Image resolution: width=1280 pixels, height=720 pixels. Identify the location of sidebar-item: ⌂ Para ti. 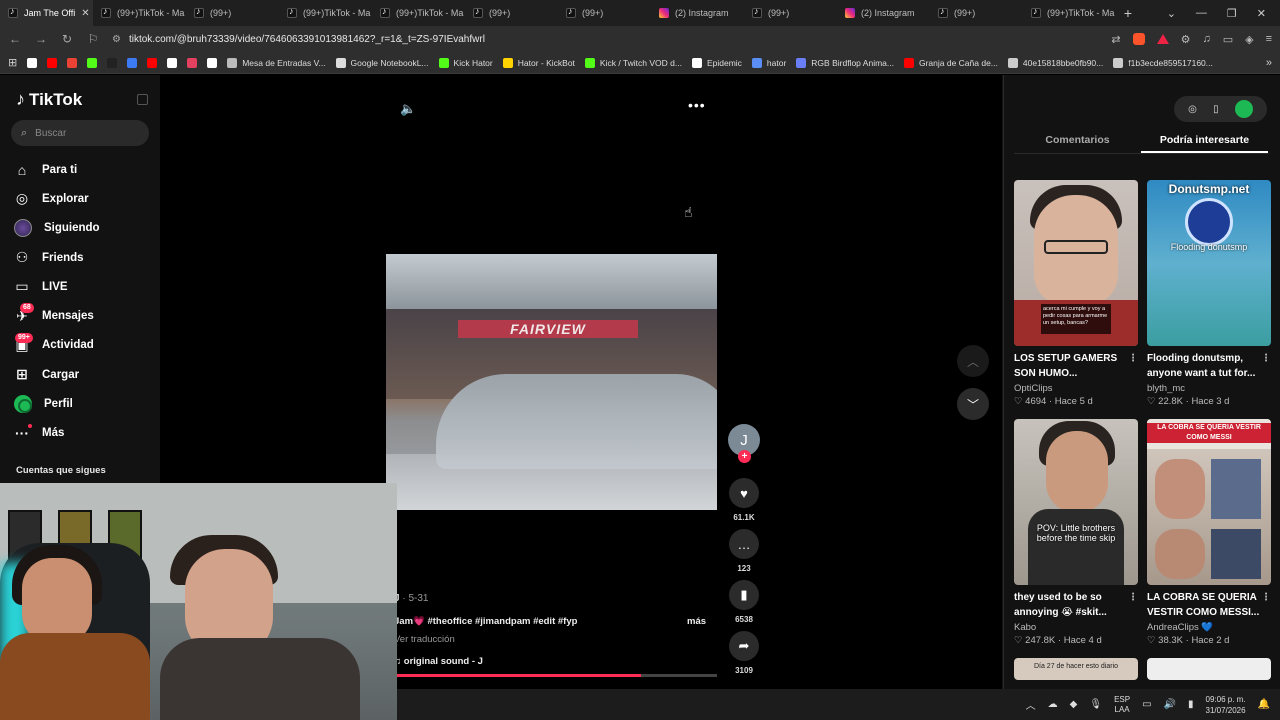
(84, 169).